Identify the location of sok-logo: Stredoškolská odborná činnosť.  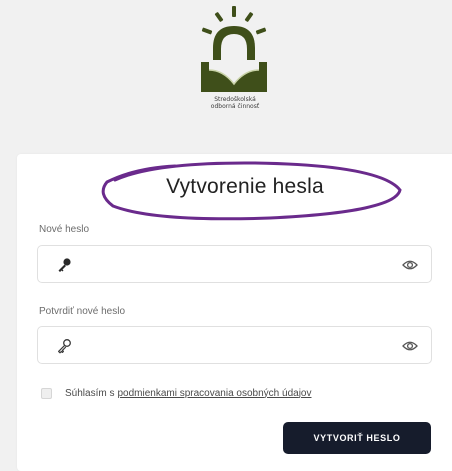
(235, 64).